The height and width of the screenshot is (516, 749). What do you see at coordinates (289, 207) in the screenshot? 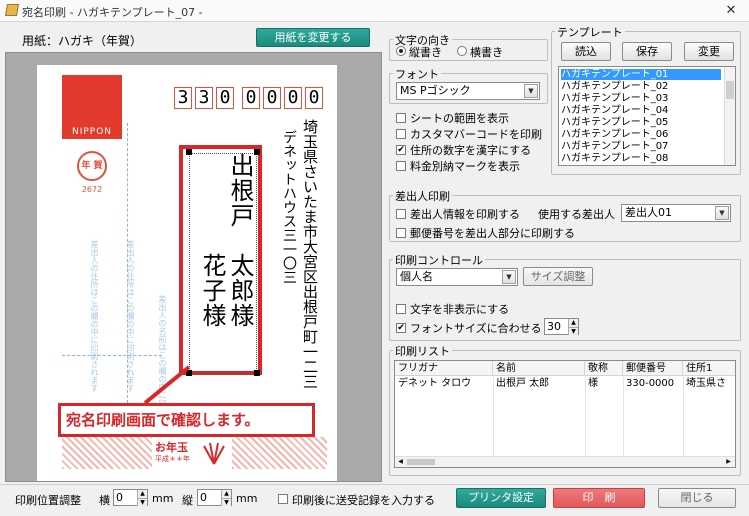
I see `address-line-2: デネットハウス三一〇三` at bounding box center [289, 207].